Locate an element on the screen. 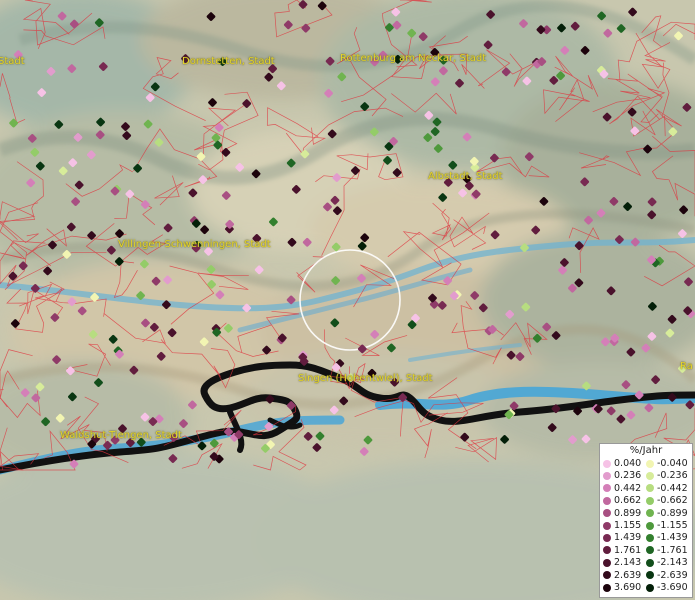  place-label: Singen (Hohentwiel), Stadt is located at coordinates (365, 378).